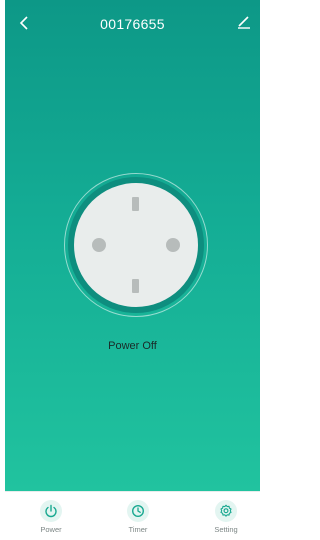 This screenshot has height=540, width=320. I want to click on edit-button, so click(244, 24).